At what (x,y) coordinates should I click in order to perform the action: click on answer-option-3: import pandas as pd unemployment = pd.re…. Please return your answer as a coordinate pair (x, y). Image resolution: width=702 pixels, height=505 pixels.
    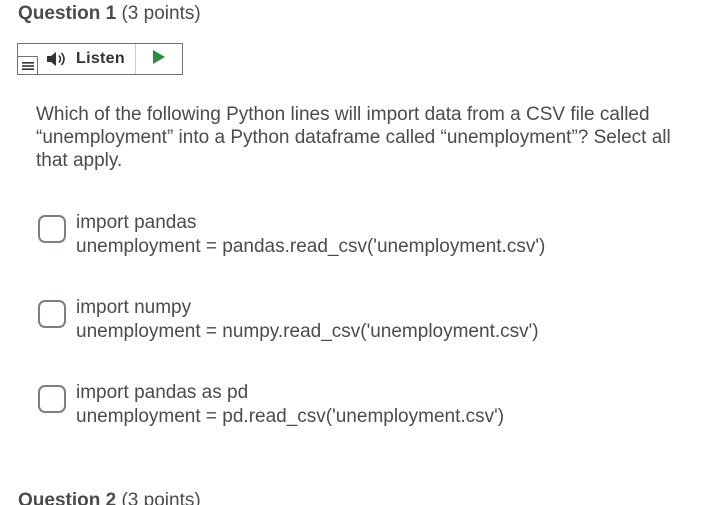
    Looking at the image, I should click on (271, 405).